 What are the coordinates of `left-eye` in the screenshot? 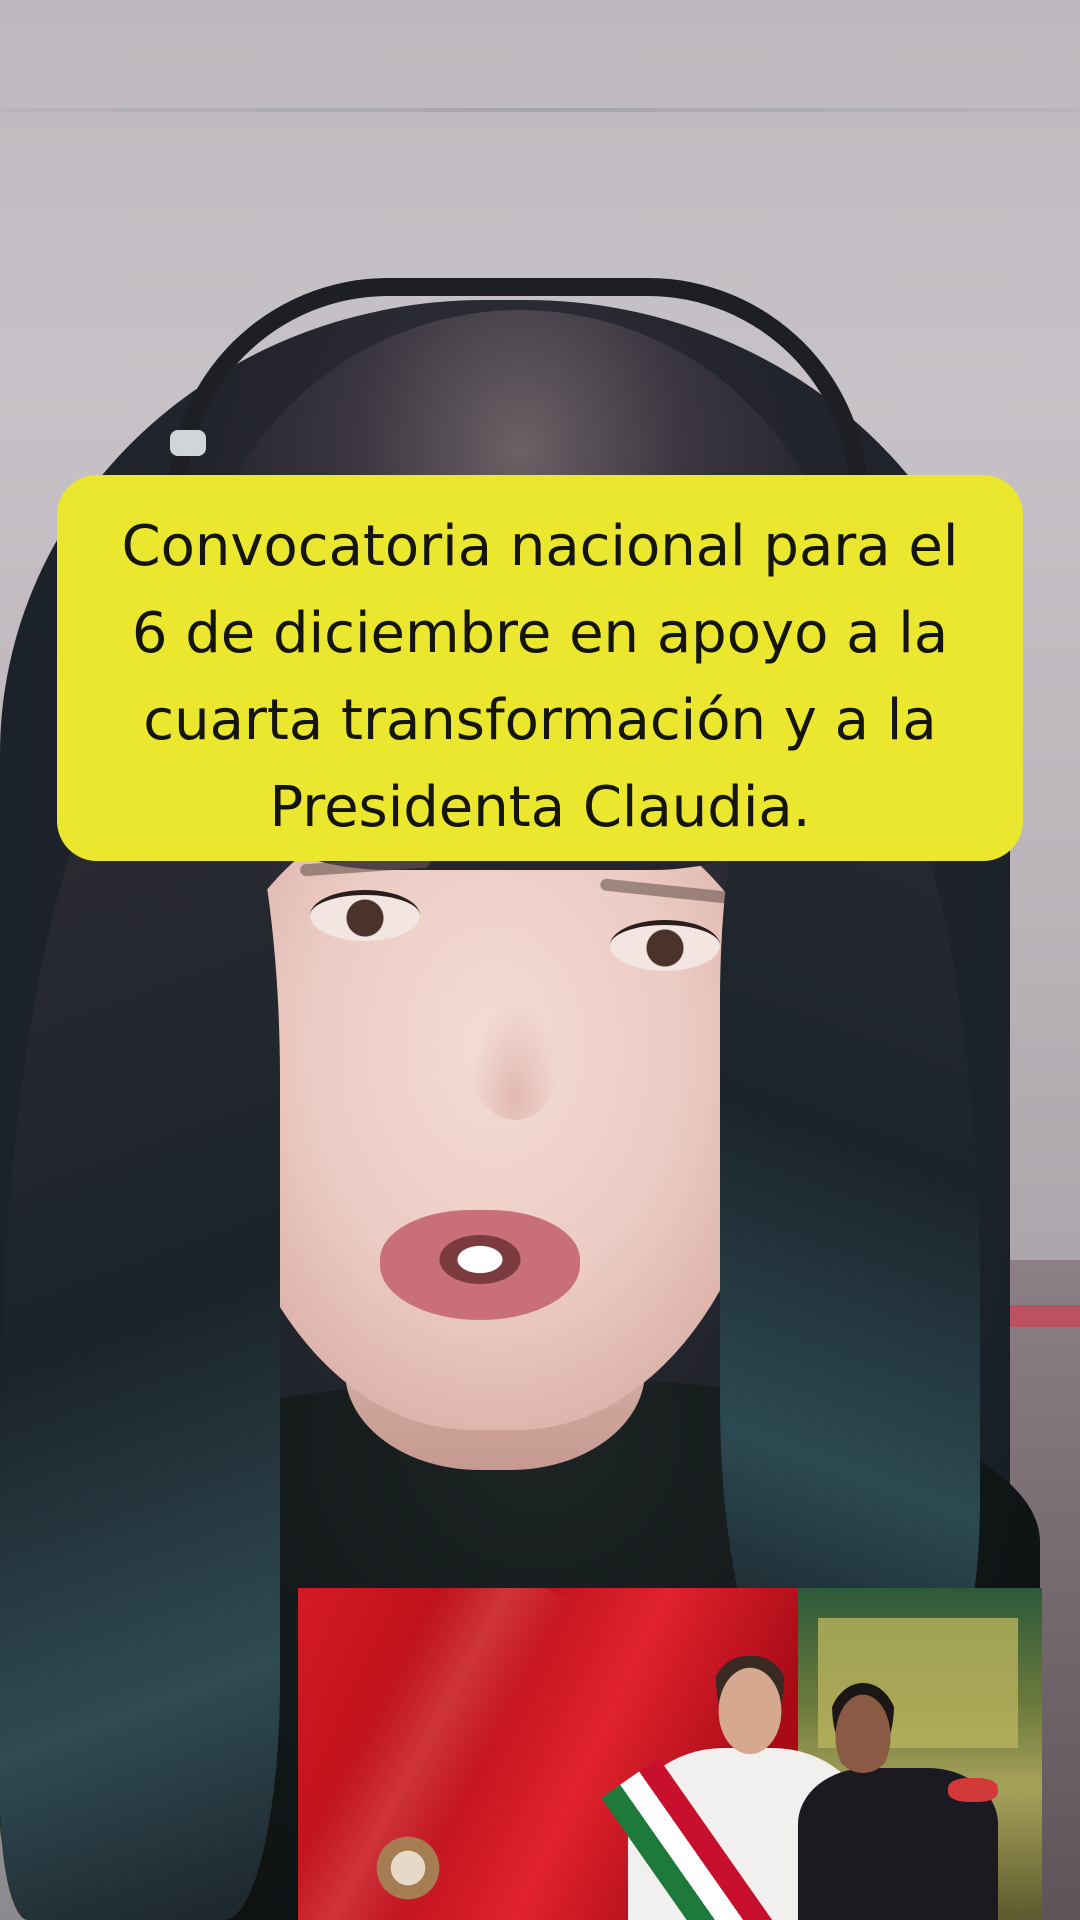 It's located at (365, 915).